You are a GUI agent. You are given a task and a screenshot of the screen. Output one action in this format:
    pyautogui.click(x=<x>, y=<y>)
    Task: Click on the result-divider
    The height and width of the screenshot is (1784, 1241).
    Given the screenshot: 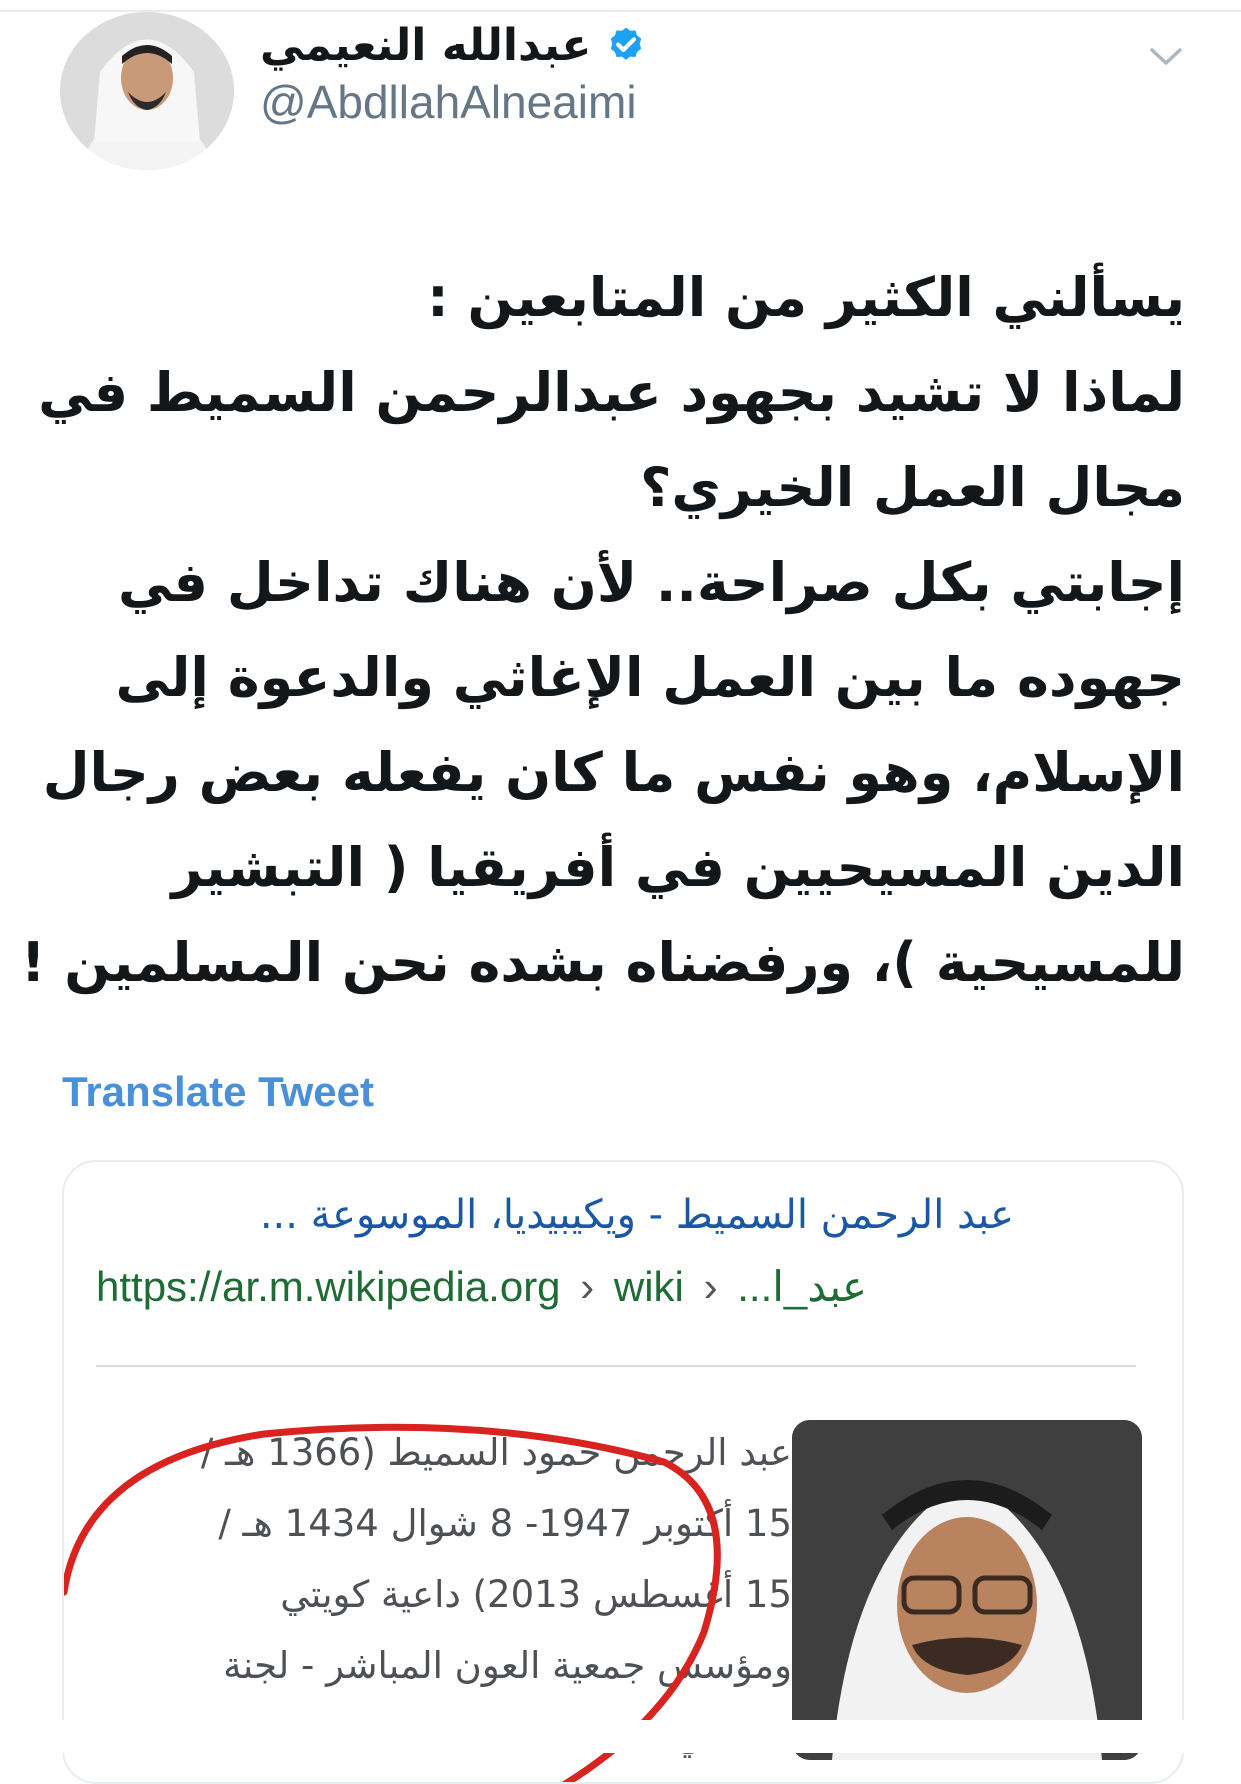 What is the action you would take?
    pyautogui.click(x=616, y=1366)
    